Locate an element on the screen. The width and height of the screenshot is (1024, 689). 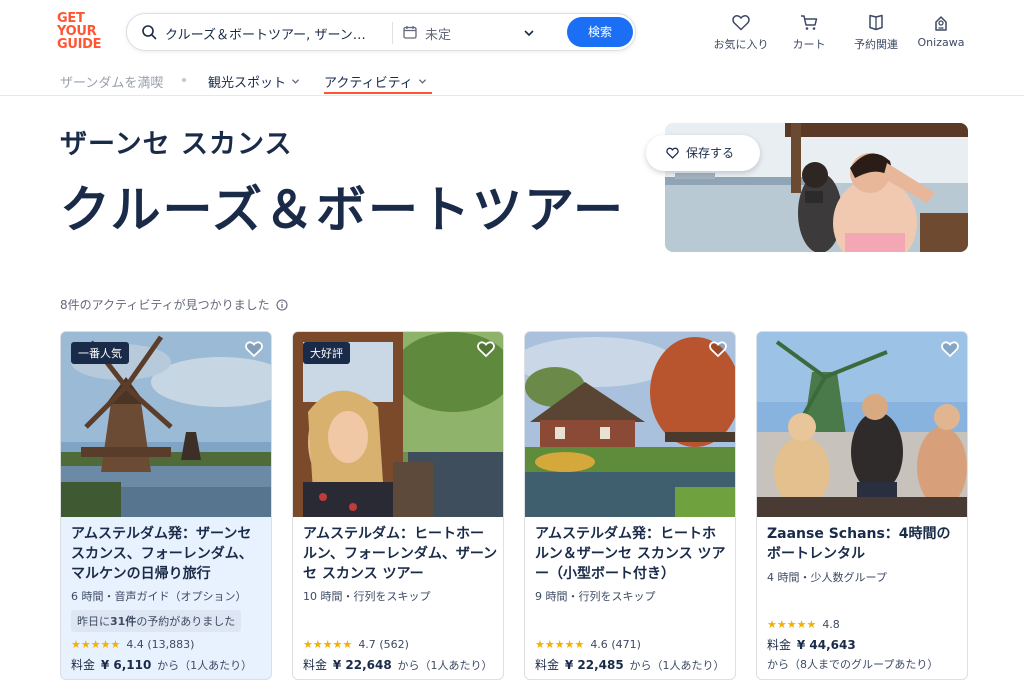
nav-activities-label: アクティビティ is located at coordinates (368, 83).